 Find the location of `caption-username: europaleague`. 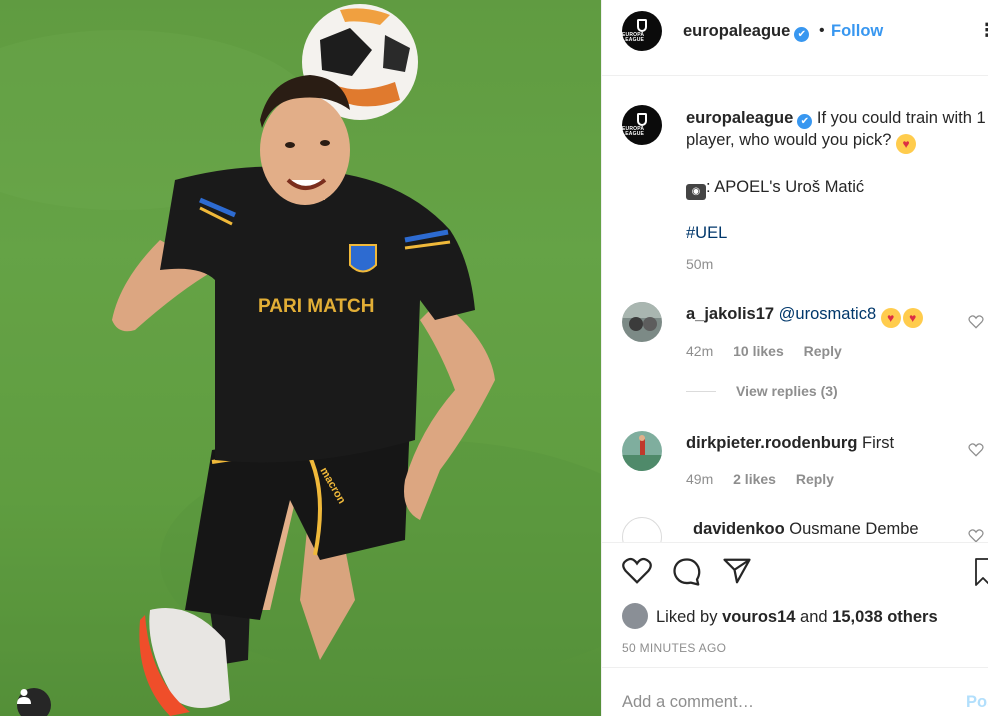

caption-username: europaleague is located at coordinates (739, 118).